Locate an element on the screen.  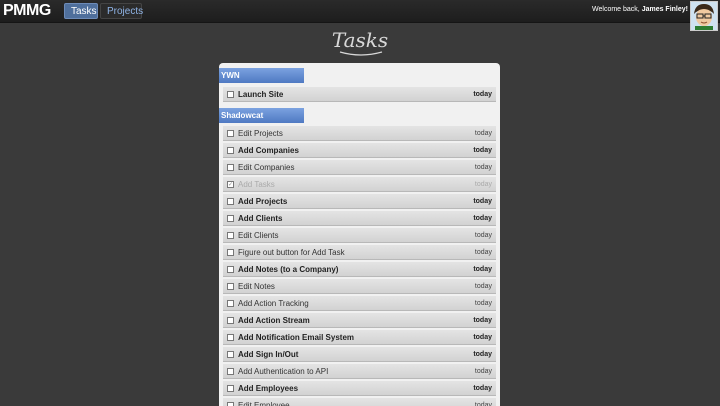
task-row: Edit Clients today is located at coordinates (359, 235).